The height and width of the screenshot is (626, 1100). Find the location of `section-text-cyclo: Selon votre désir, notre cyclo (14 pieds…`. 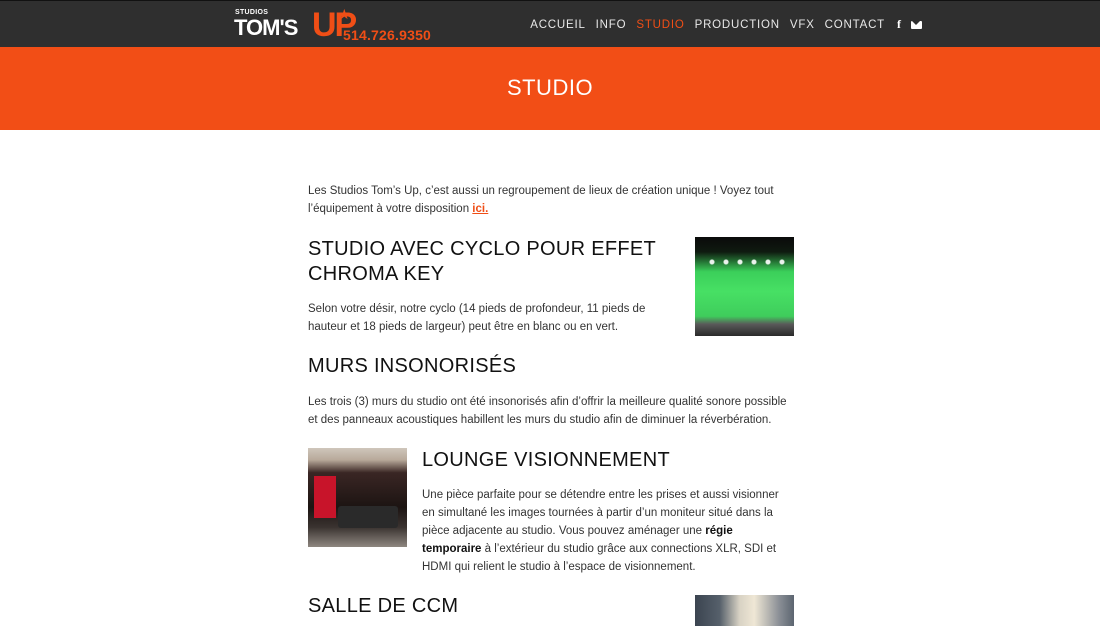

section-text-cyclo: Selon votre désir, notre cyclo (14 pieds… is located at coordinates (477, 318).